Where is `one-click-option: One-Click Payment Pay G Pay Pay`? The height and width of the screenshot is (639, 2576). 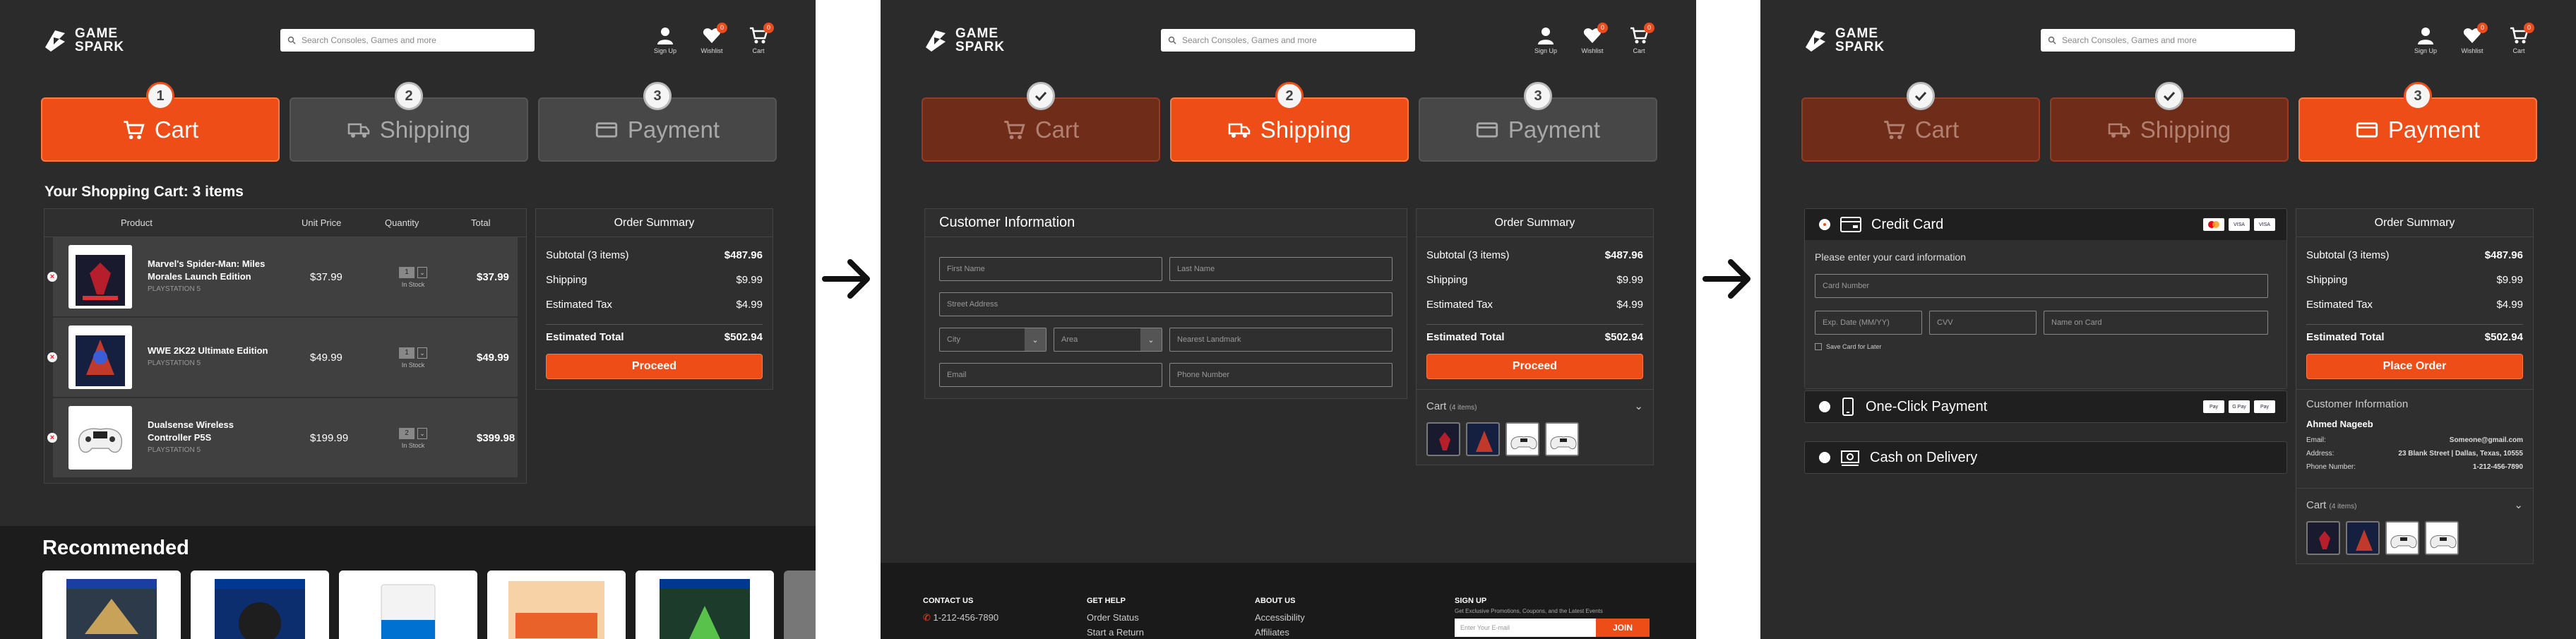
one-click-option: One-Click Payment Pay G Pay Pay is located at coordinates (2045, 406).